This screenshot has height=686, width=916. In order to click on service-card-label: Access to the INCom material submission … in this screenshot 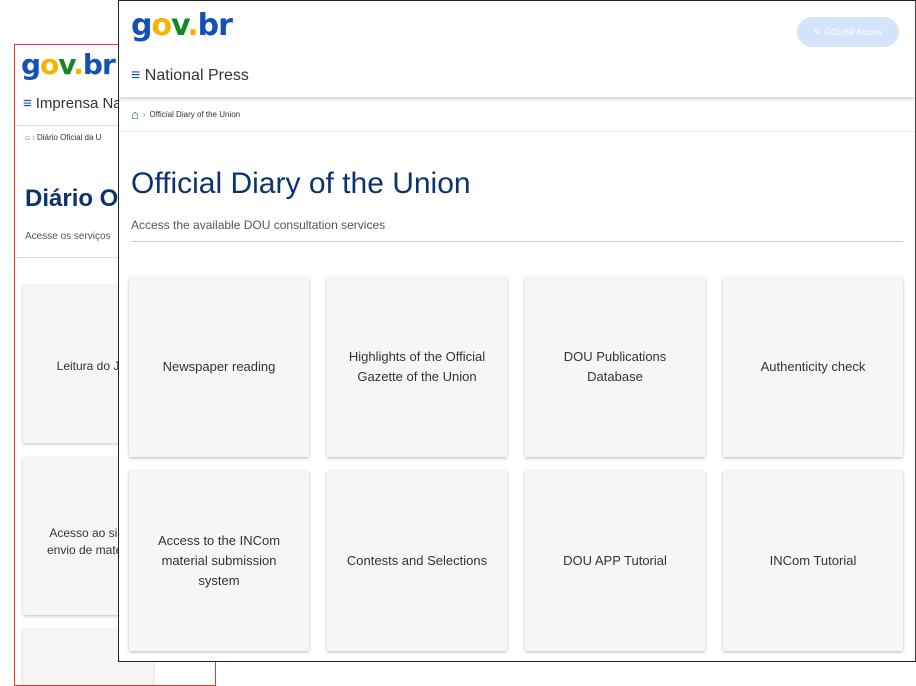, I will do `click(219, 560)`.